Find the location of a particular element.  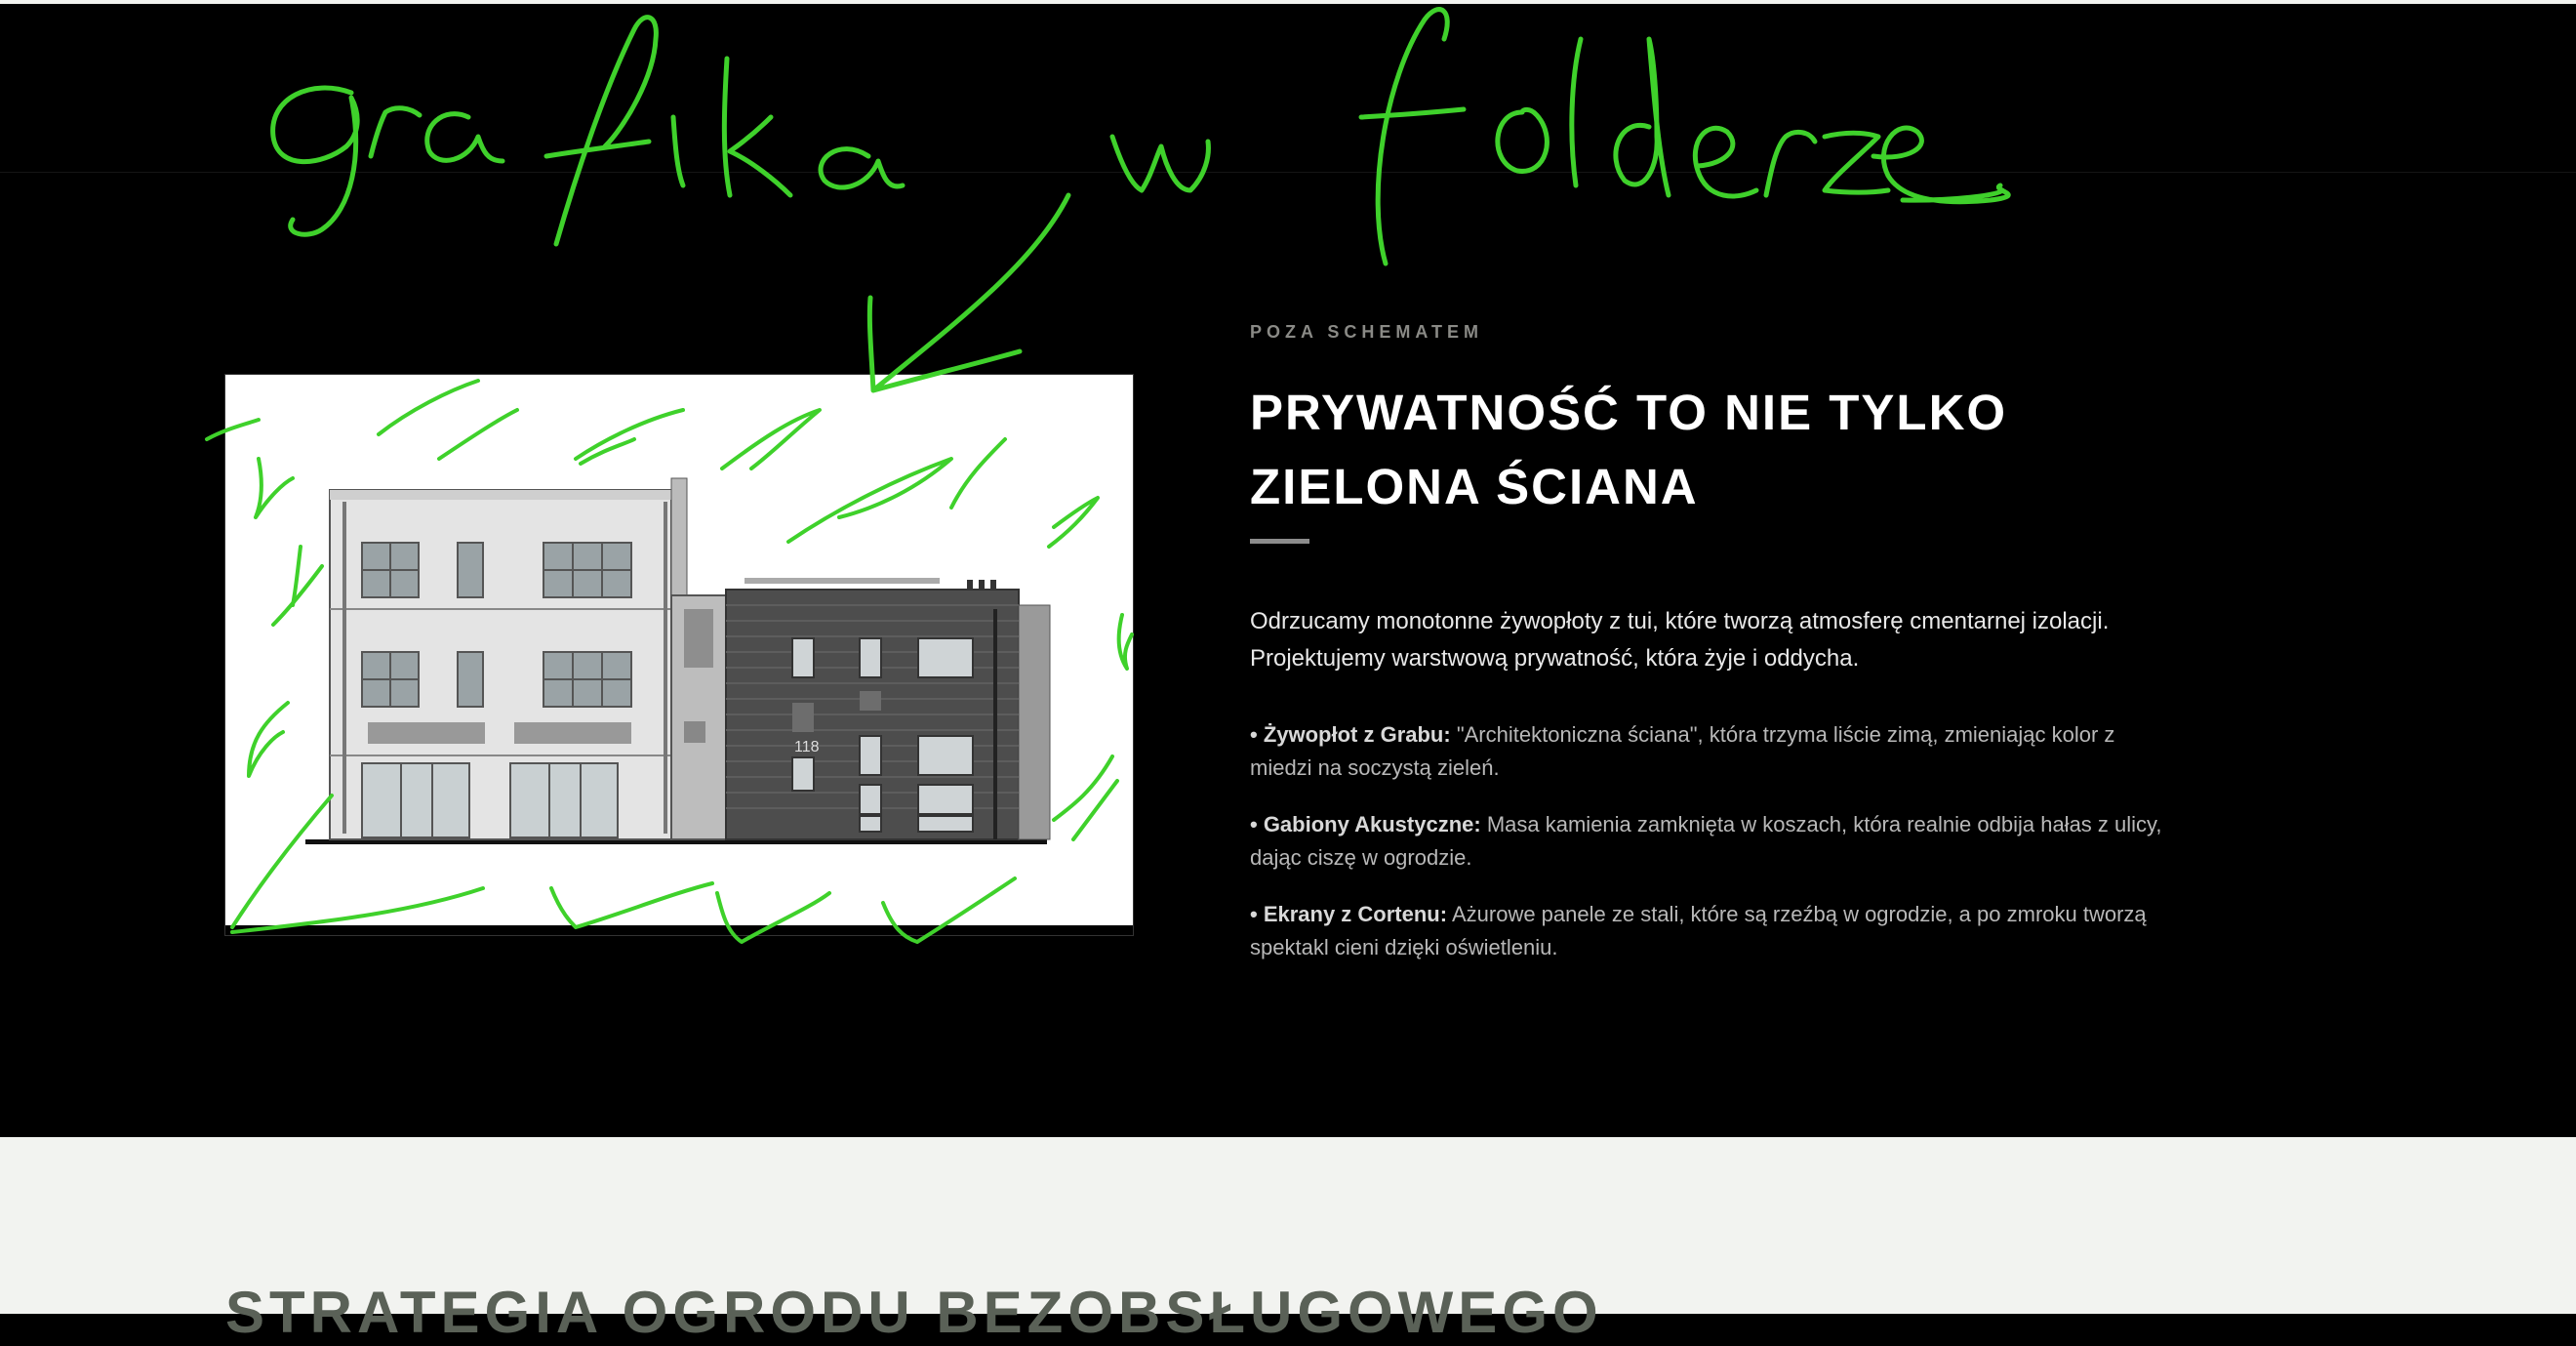

building-drawing: 118 is located at coordinates (678, 660).